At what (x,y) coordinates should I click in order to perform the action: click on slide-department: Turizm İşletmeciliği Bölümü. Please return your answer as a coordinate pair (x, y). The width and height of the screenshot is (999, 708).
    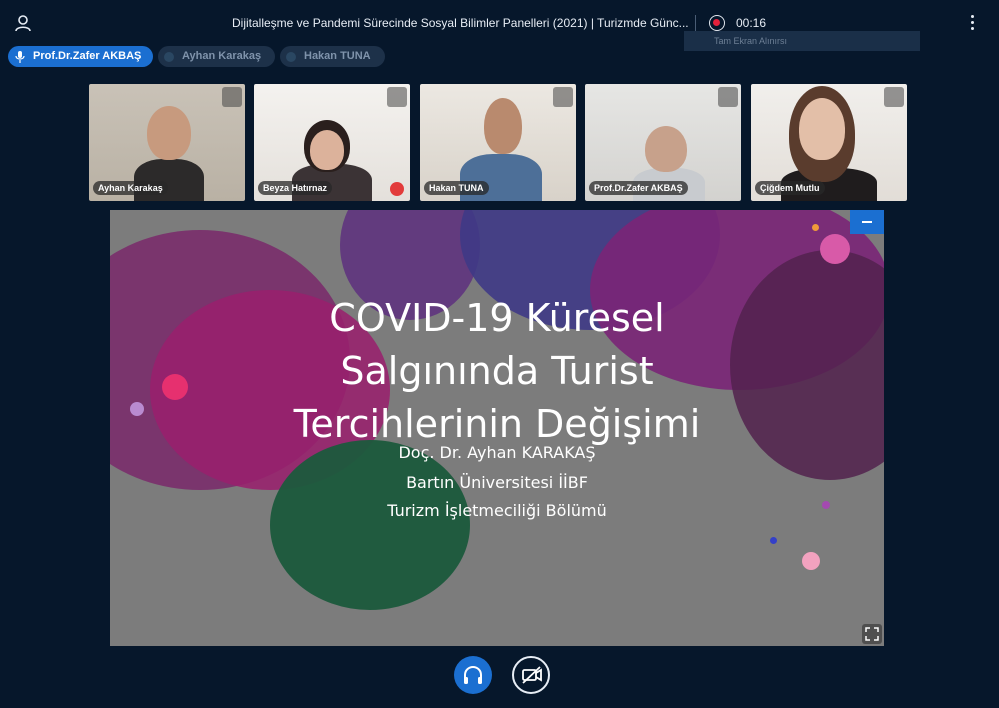
    Looking at the image, I should click on (497, 510).